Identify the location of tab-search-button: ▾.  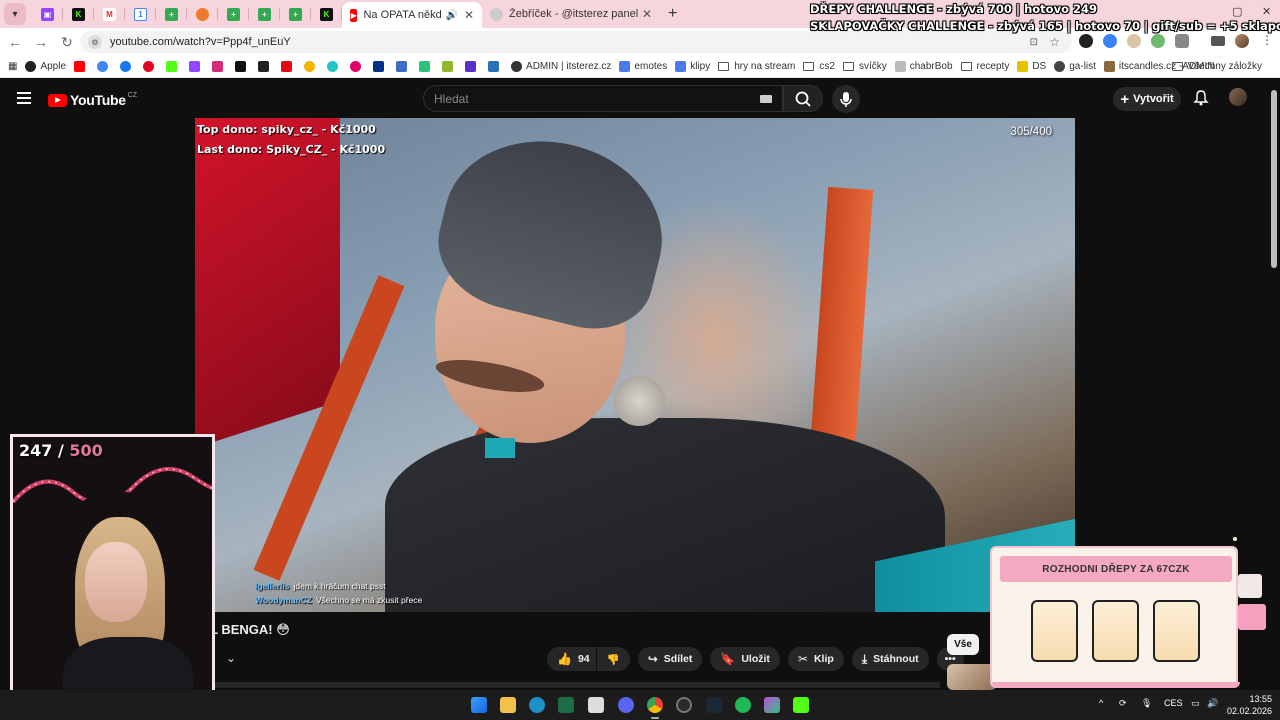
(15, 14).